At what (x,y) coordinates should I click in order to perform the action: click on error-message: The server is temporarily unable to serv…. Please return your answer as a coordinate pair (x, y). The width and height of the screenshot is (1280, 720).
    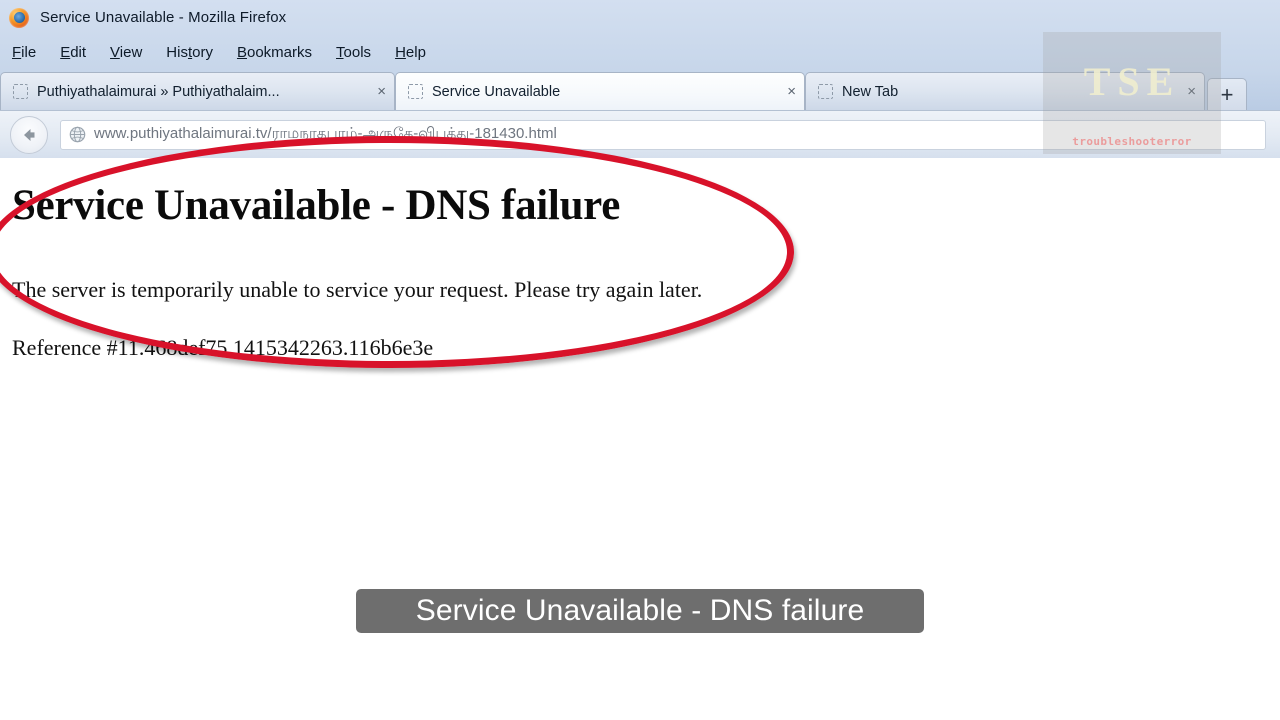
    Looking at the image, I should click on (357, 289).